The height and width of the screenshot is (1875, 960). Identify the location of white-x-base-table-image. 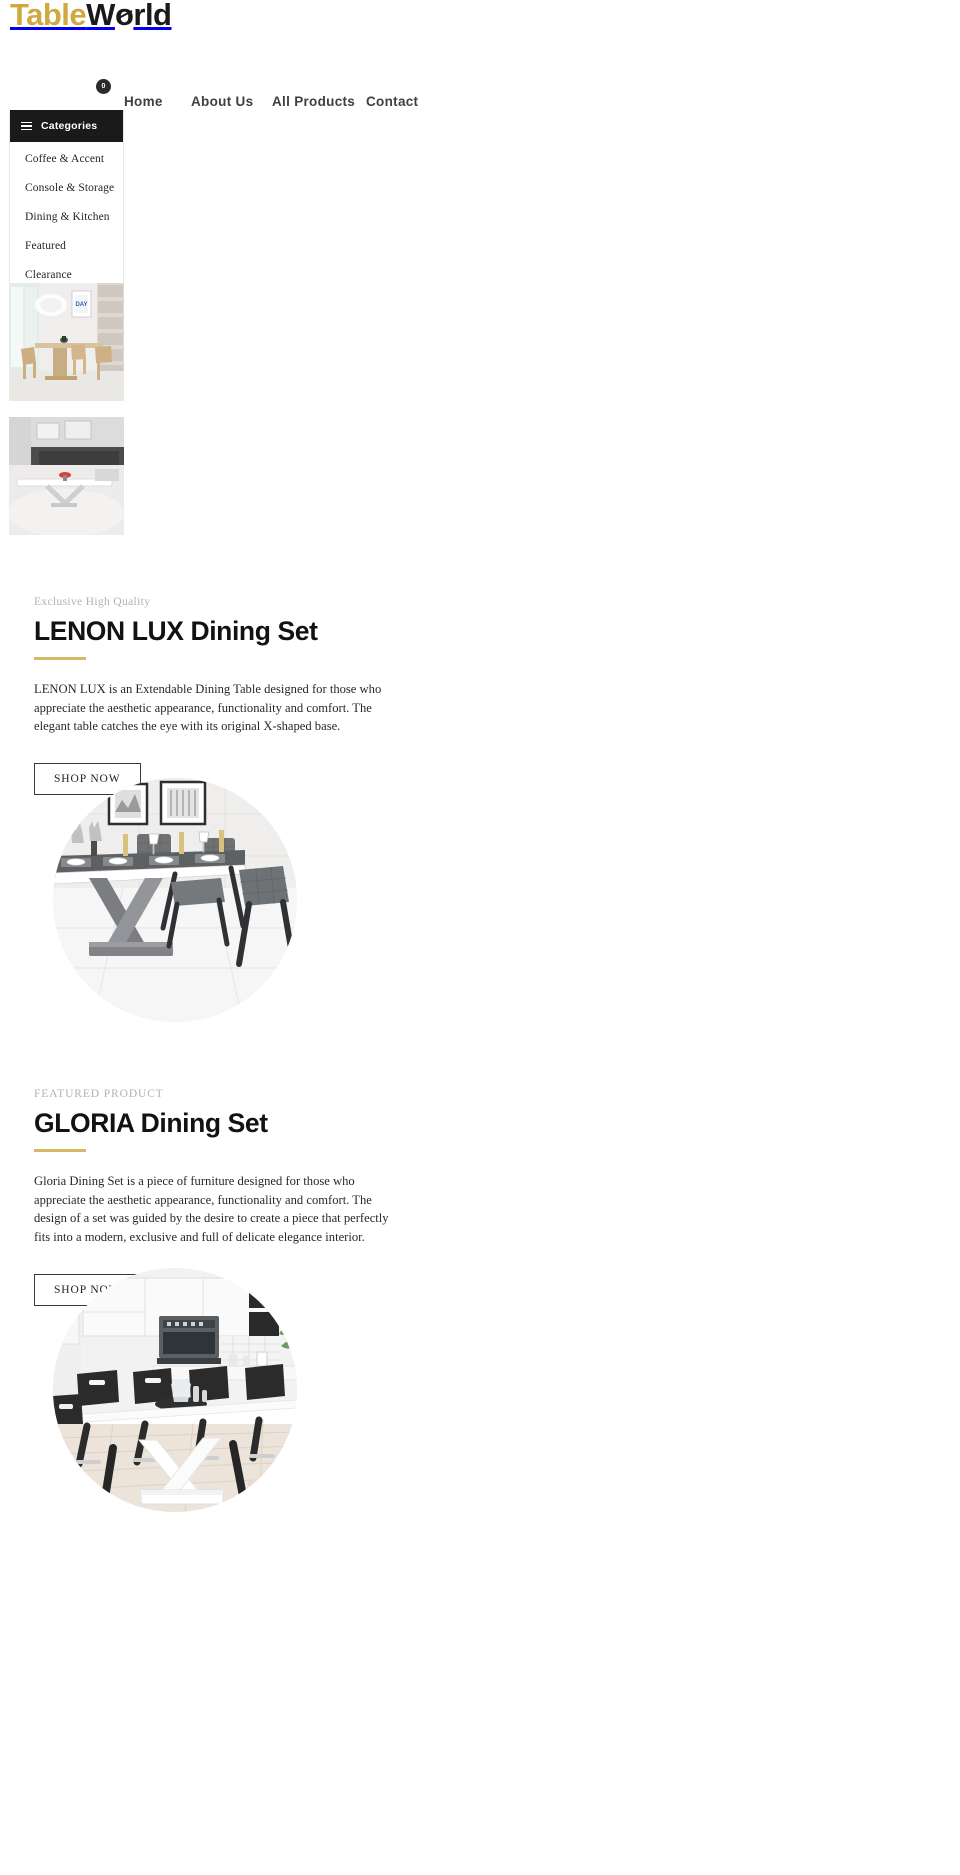
(66, 476).